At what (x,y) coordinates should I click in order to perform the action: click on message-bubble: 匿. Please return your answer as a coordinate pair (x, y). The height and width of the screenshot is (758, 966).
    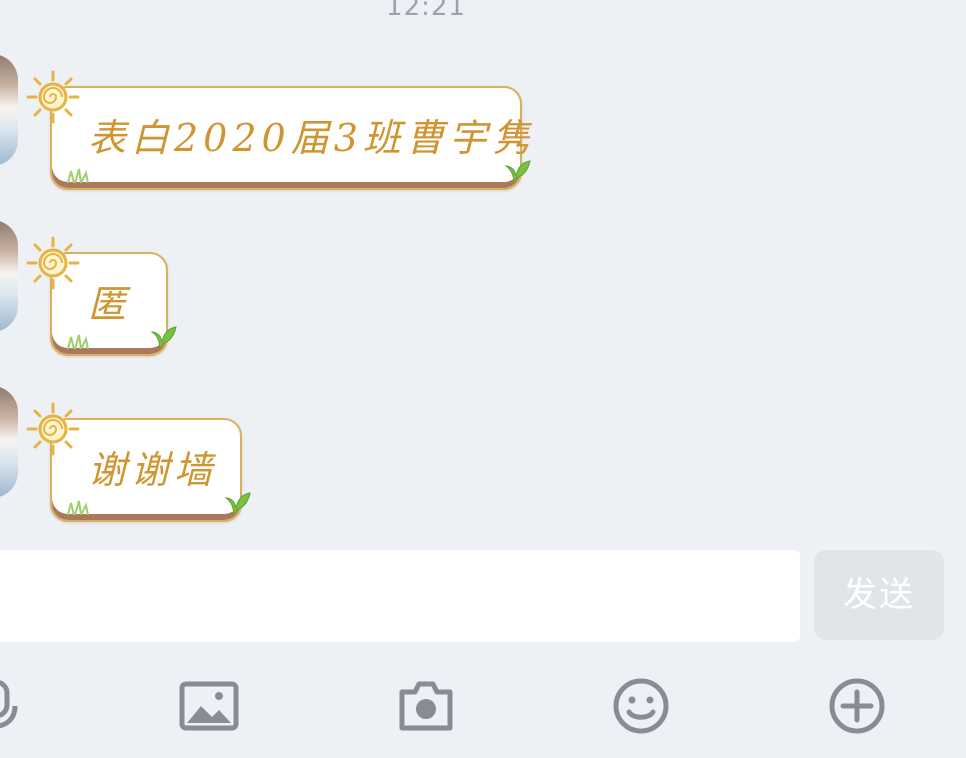
    Looking at the image, I should click on (101, 296).